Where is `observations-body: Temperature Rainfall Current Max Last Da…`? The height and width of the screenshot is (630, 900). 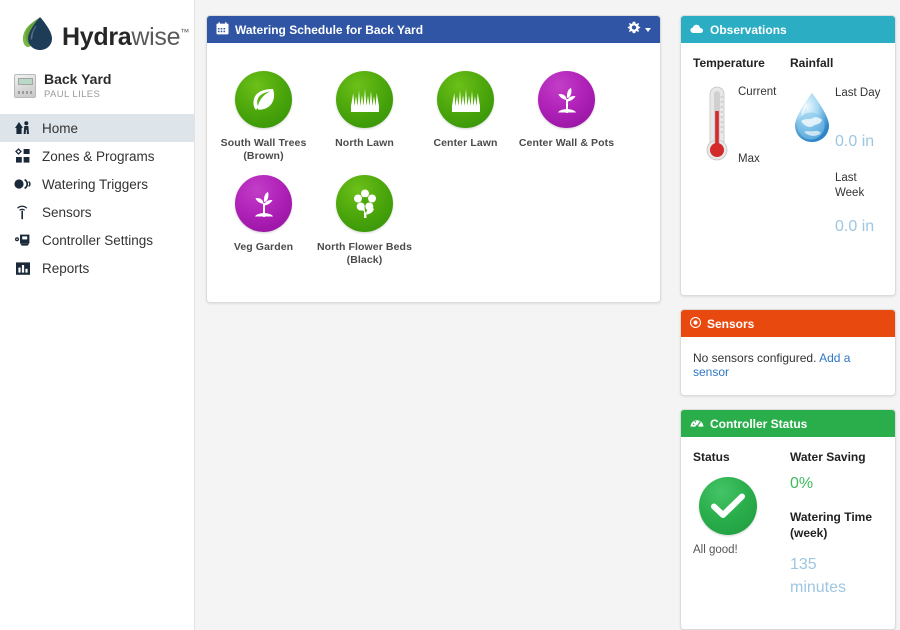 observations-body: Temperature Rainfall Current Max Last Da… is located at coordinates (788, 169).